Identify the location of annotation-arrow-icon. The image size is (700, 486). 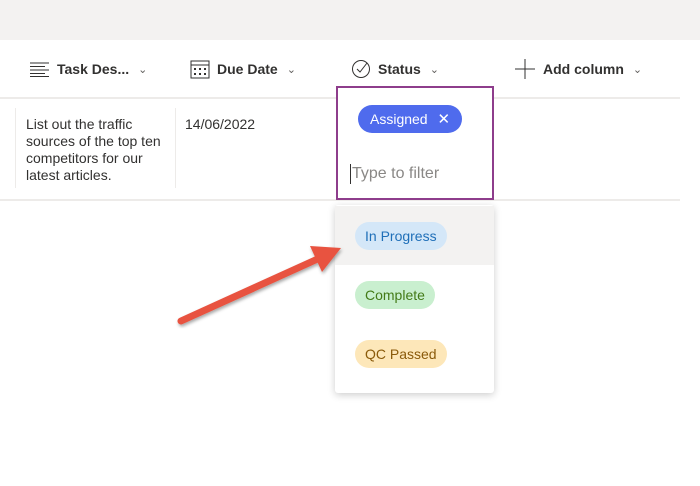
(259, 285).